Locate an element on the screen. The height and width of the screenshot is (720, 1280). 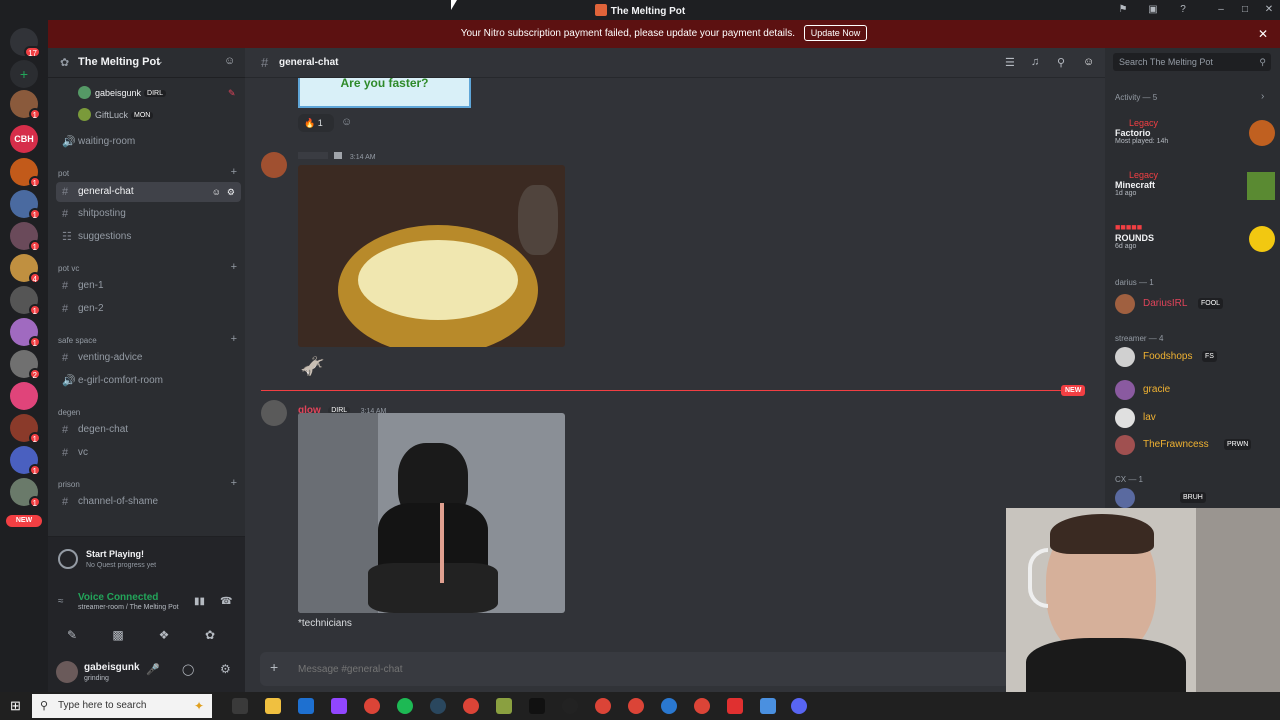
channel-gen-1: # gen-1 is located at coordinates (148, 286).